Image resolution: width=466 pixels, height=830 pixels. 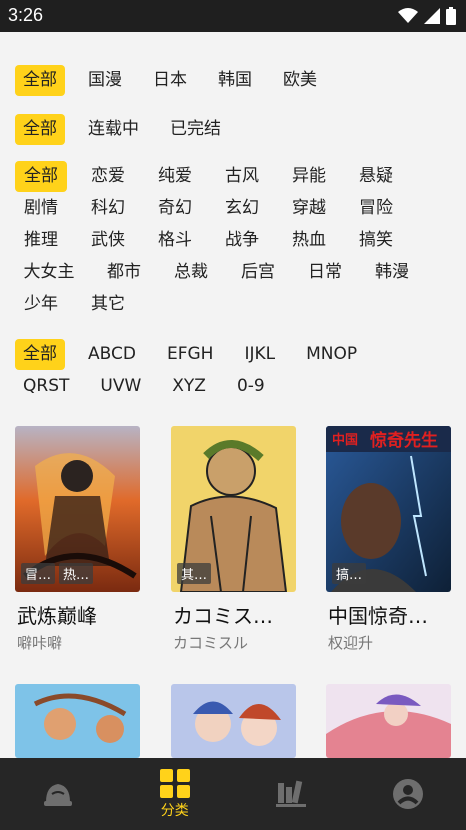 I want to click on letter-chip: MNOP, so click(x=331, y=354).